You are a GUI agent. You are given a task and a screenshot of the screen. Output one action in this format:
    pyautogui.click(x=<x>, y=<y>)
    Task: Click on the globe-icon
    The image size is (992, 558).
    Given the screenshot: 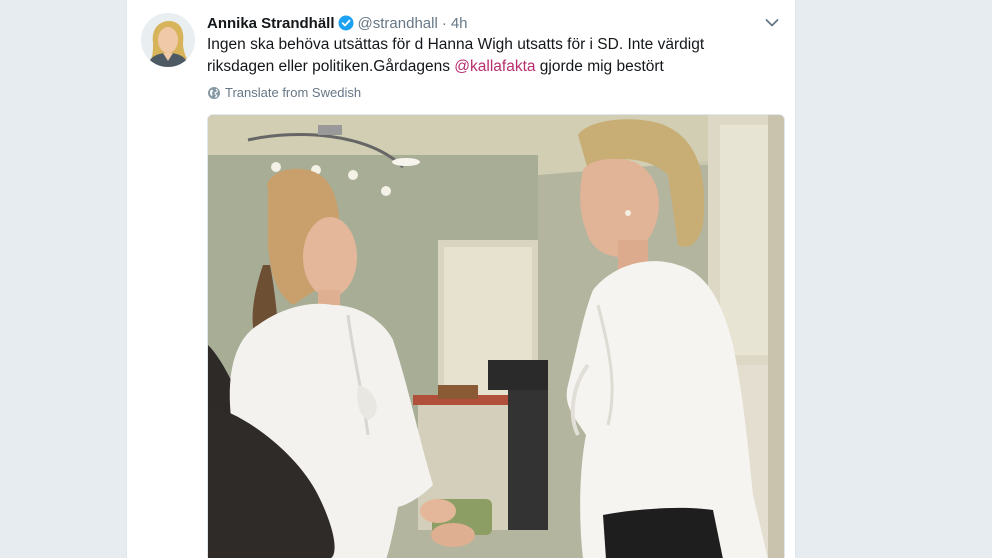 What is the action you would take?
    pyautogui.click(x=214, y=93)
    